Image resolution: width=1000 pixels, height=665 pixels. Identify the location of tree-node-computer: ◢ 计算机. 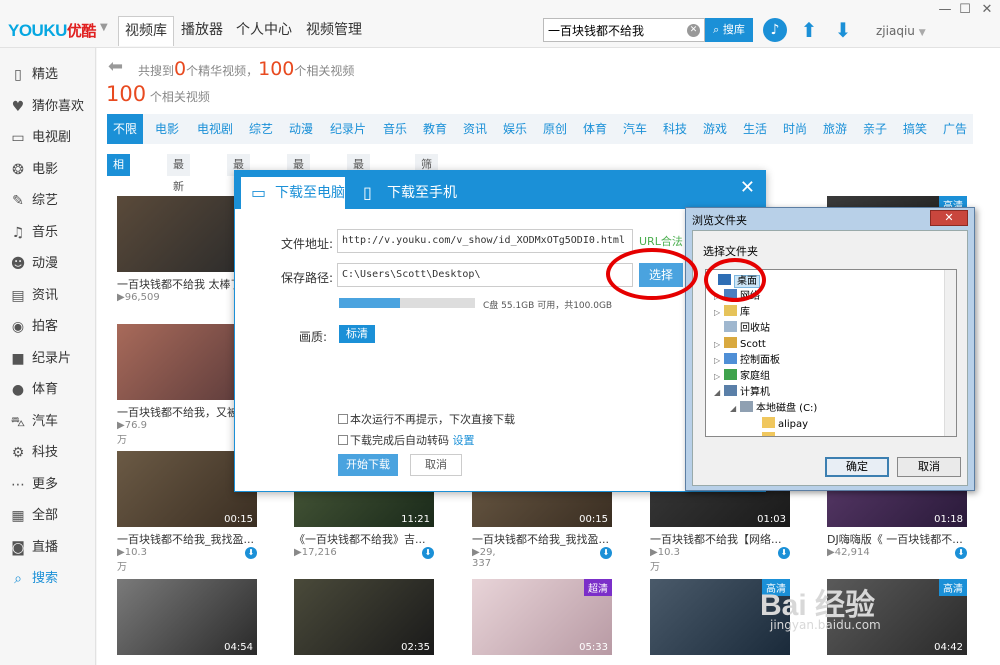
(742, 392).